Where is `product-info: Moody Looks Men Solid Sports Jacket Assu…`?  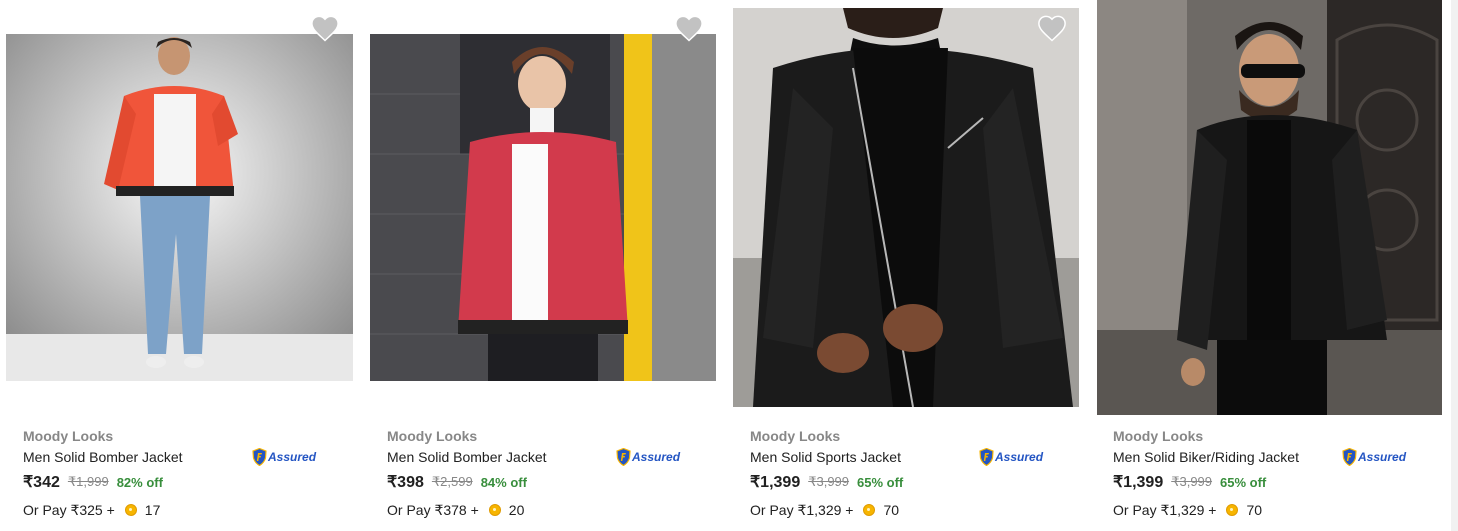
product-info: Moody Looks Men Solid Sports Jacket Assu… is located at coordinates (910, 475).